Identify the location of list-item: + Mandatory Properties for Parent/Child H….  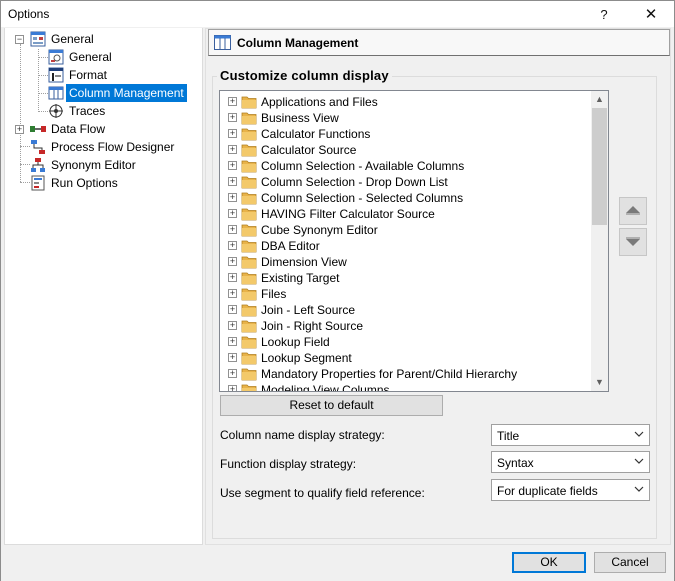
(406, 374).